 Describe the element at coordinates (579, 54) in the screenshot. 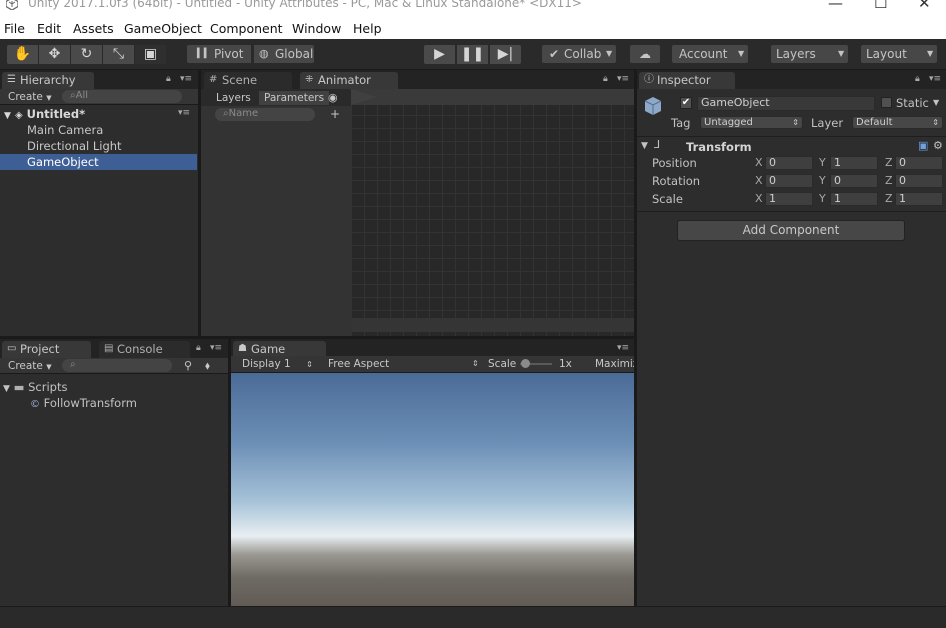

I see `collab-dropdown: ✔ Collab ▼` at that location.